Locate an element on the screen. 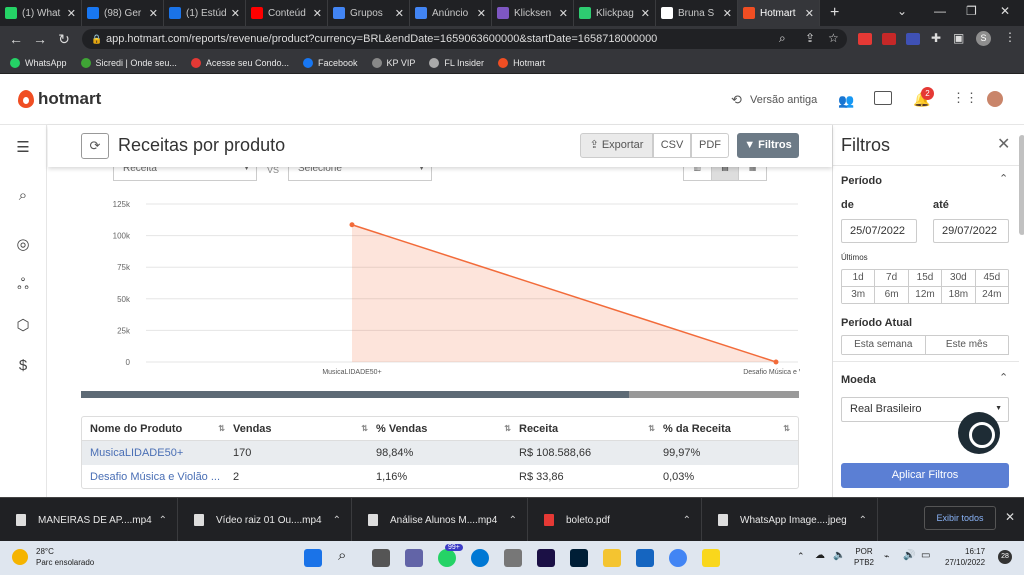 The height and width of the screenshot is (575, 1024). close-window-icon: ✕ is located at coordinates (1005, 11).